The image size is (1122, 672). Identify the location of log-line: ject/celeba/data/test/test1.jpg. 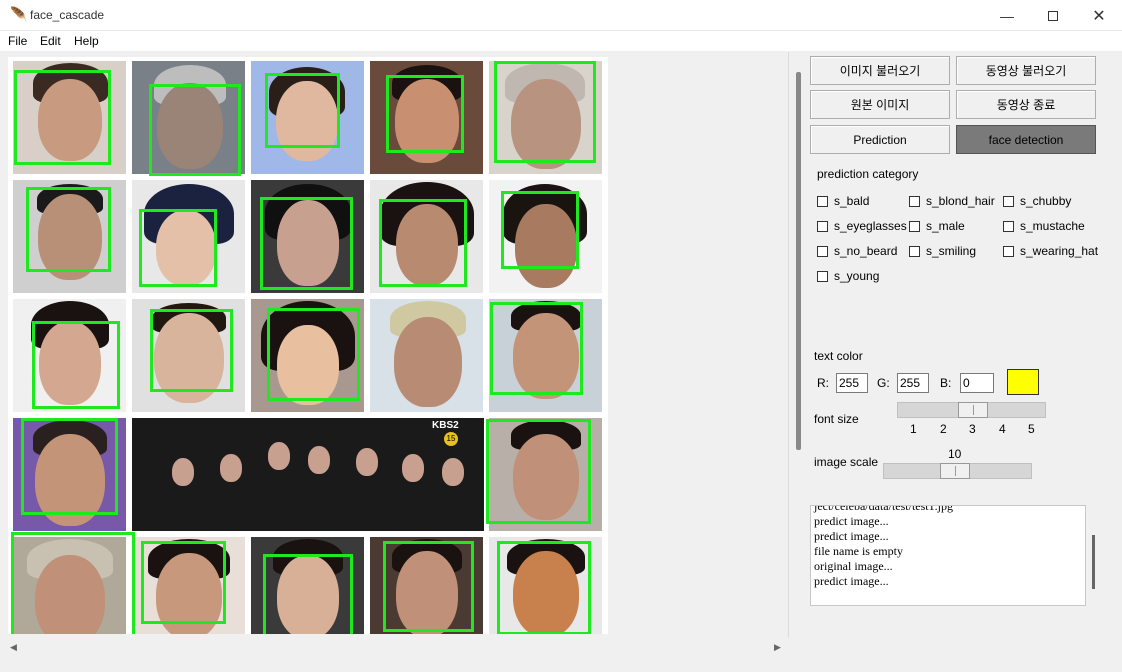
(883, 509).